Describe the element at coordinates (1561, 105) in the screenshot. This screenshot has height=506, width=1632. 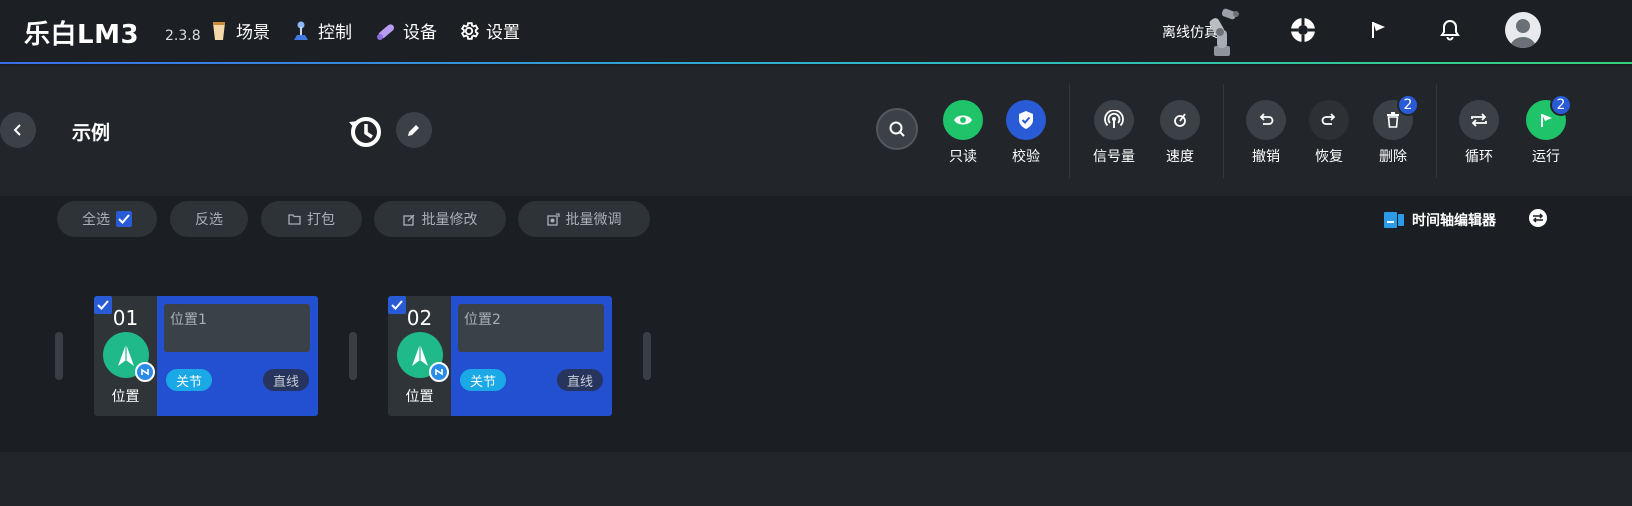
I see `run-count-badge: 2` at that location.